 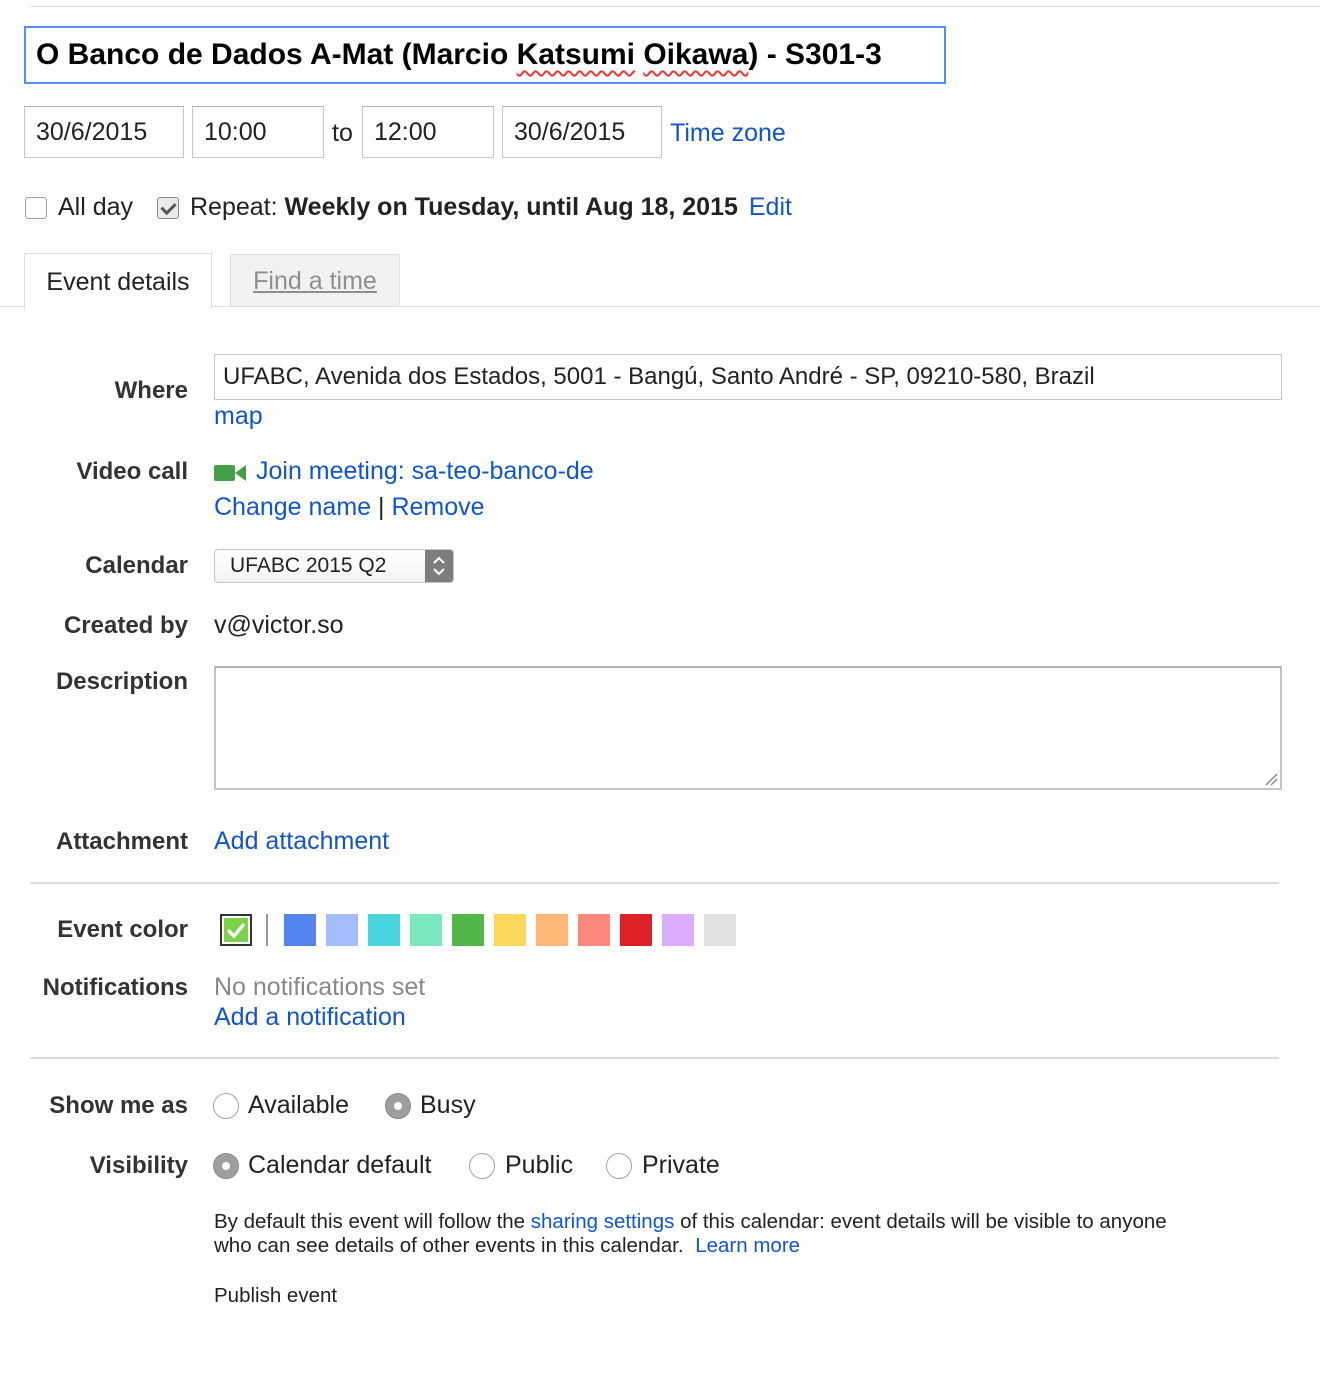 I want to click on join-meeting-link: Join meeting: sa-teo-banco-de, so click(x=425, y=471).